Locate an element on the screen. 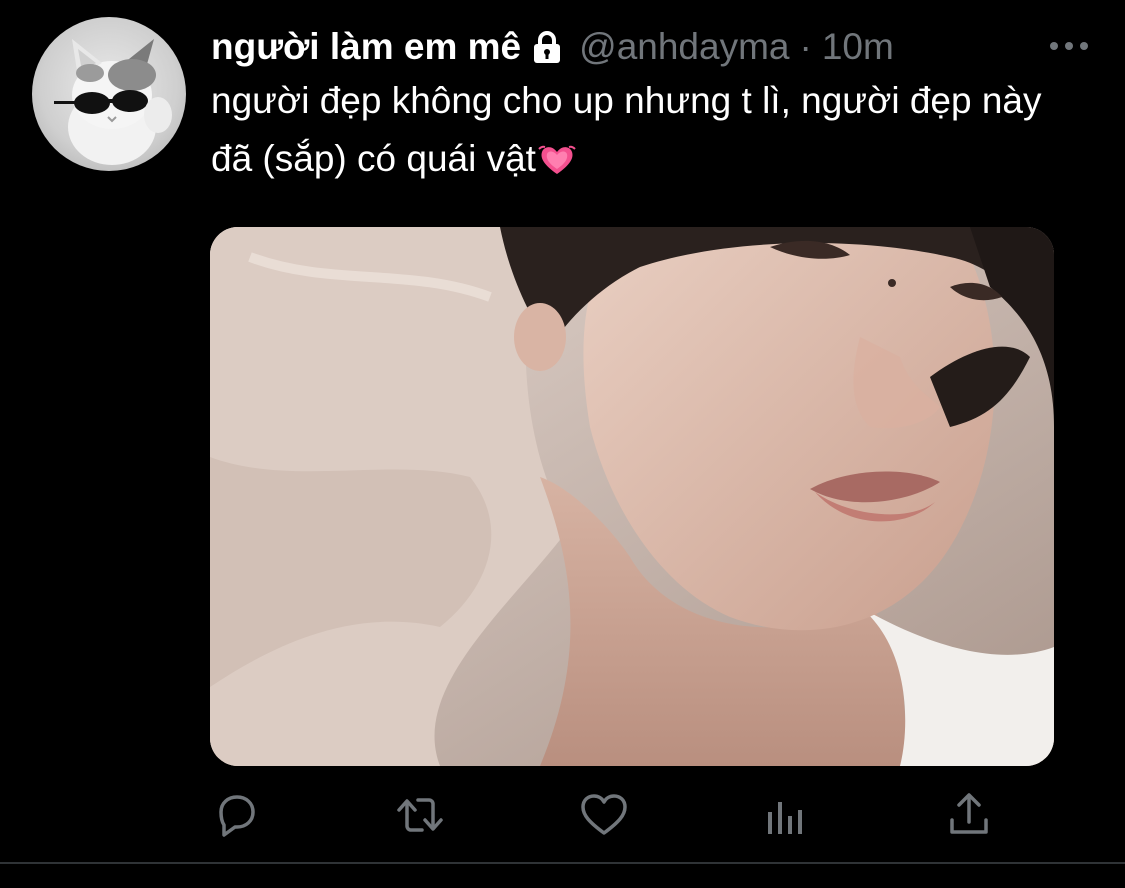 The height and width of the screenshot is (888, 1125). more-options-icon is located at coordinates (1069, 44).